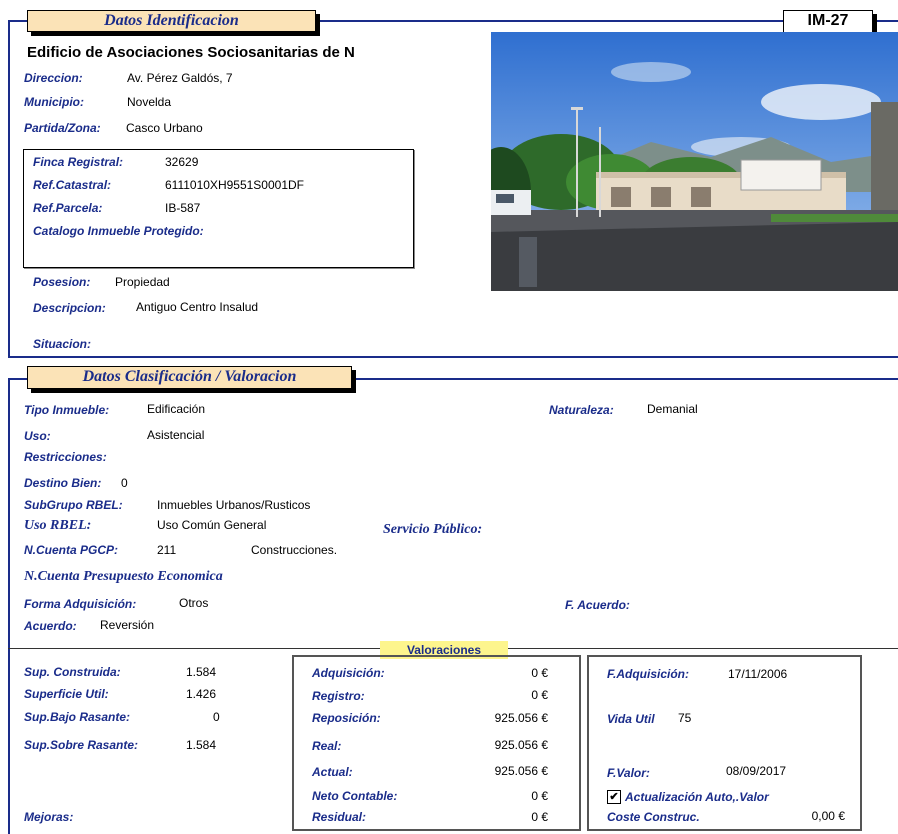 This screenshot has width=898, height=834. Describe the element at coordinates (539, 817) in the screenshot. I see `residual-value: 0 €` at that location.